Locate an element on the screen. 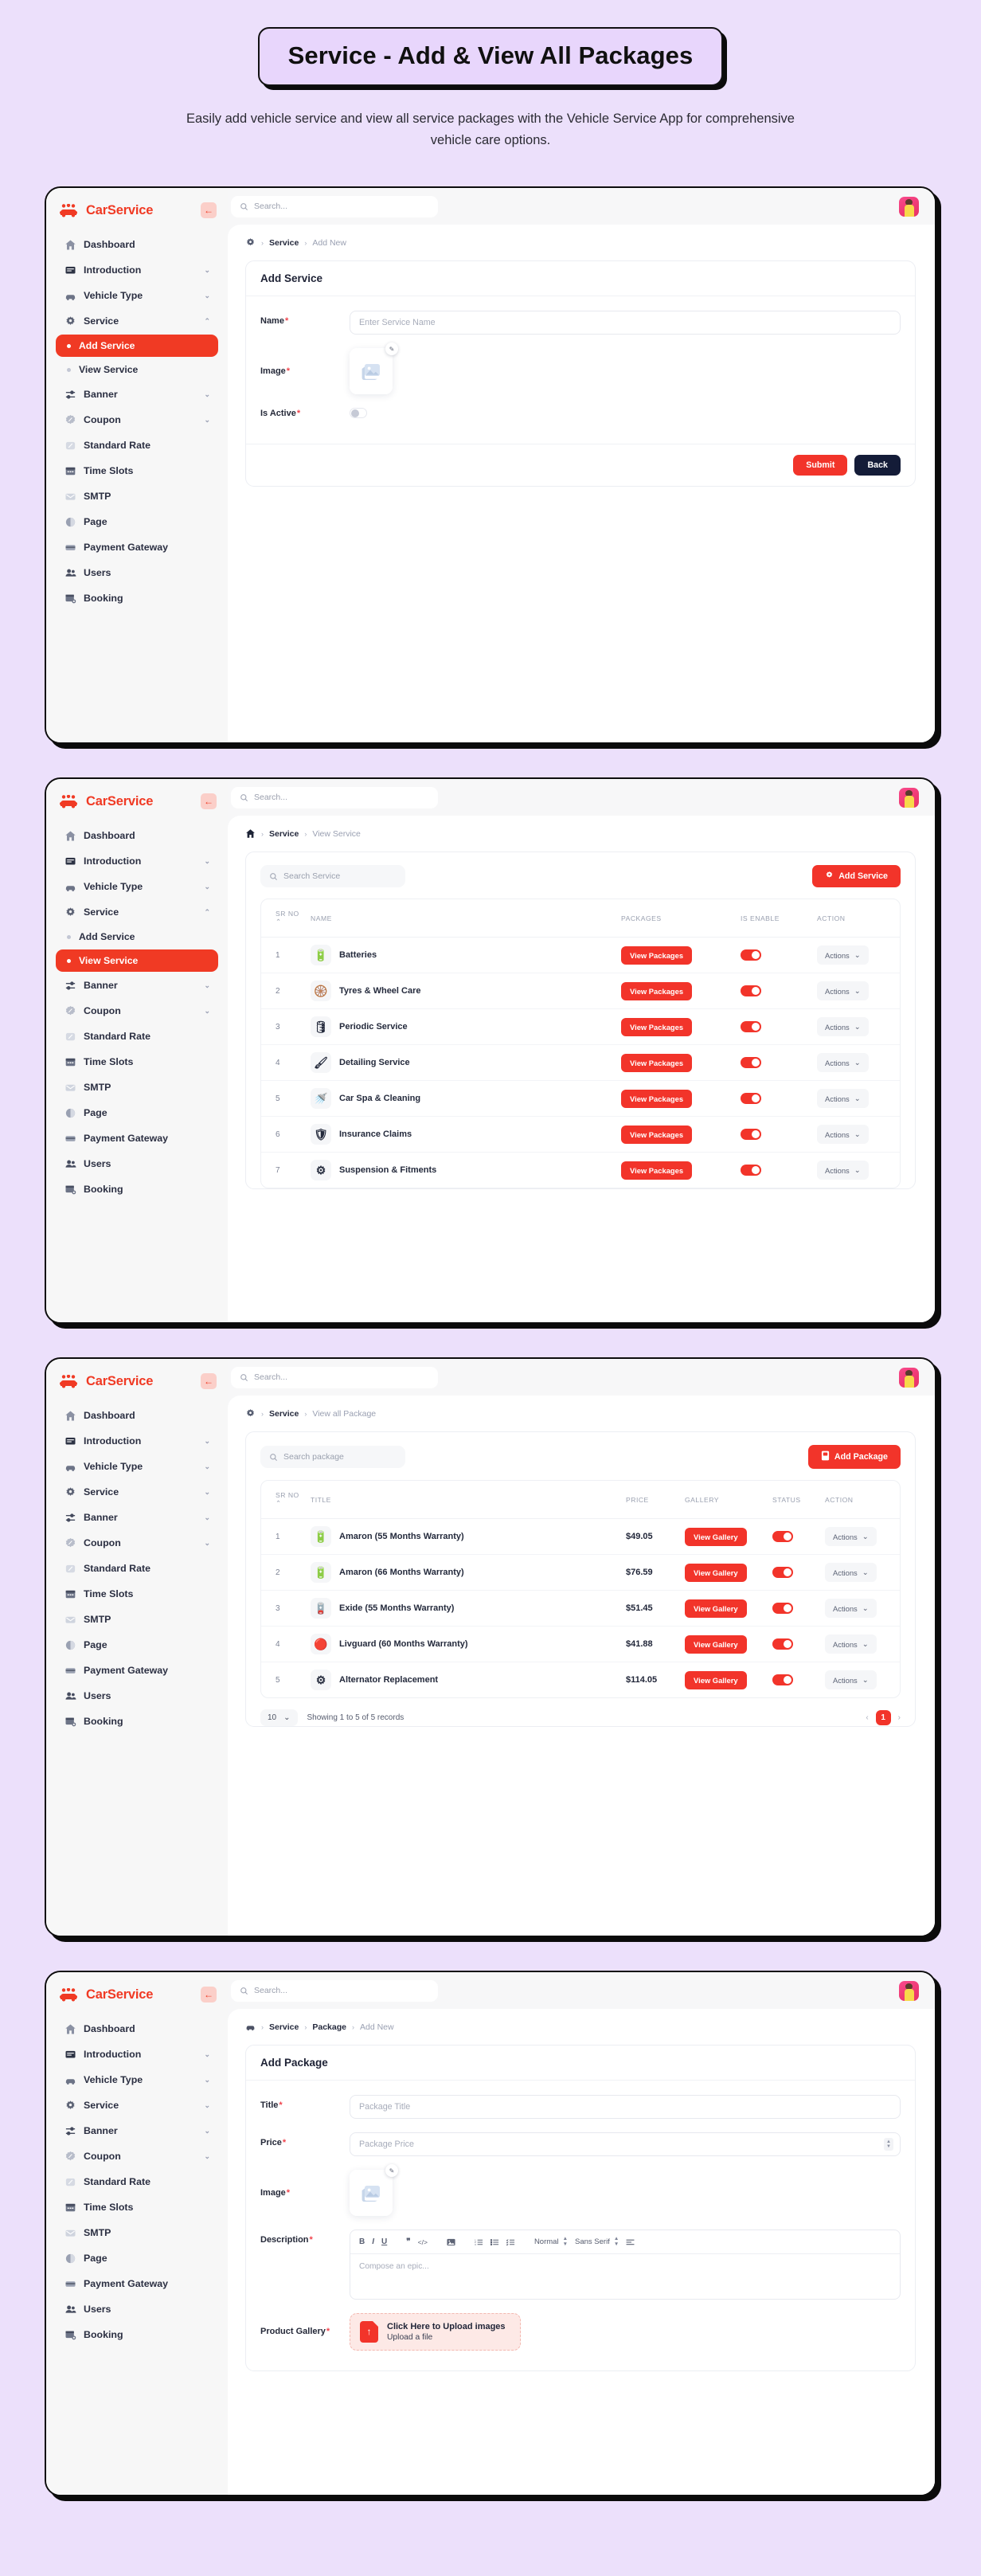  add-package-button: Add Package is located at coordinates (854, 1457).